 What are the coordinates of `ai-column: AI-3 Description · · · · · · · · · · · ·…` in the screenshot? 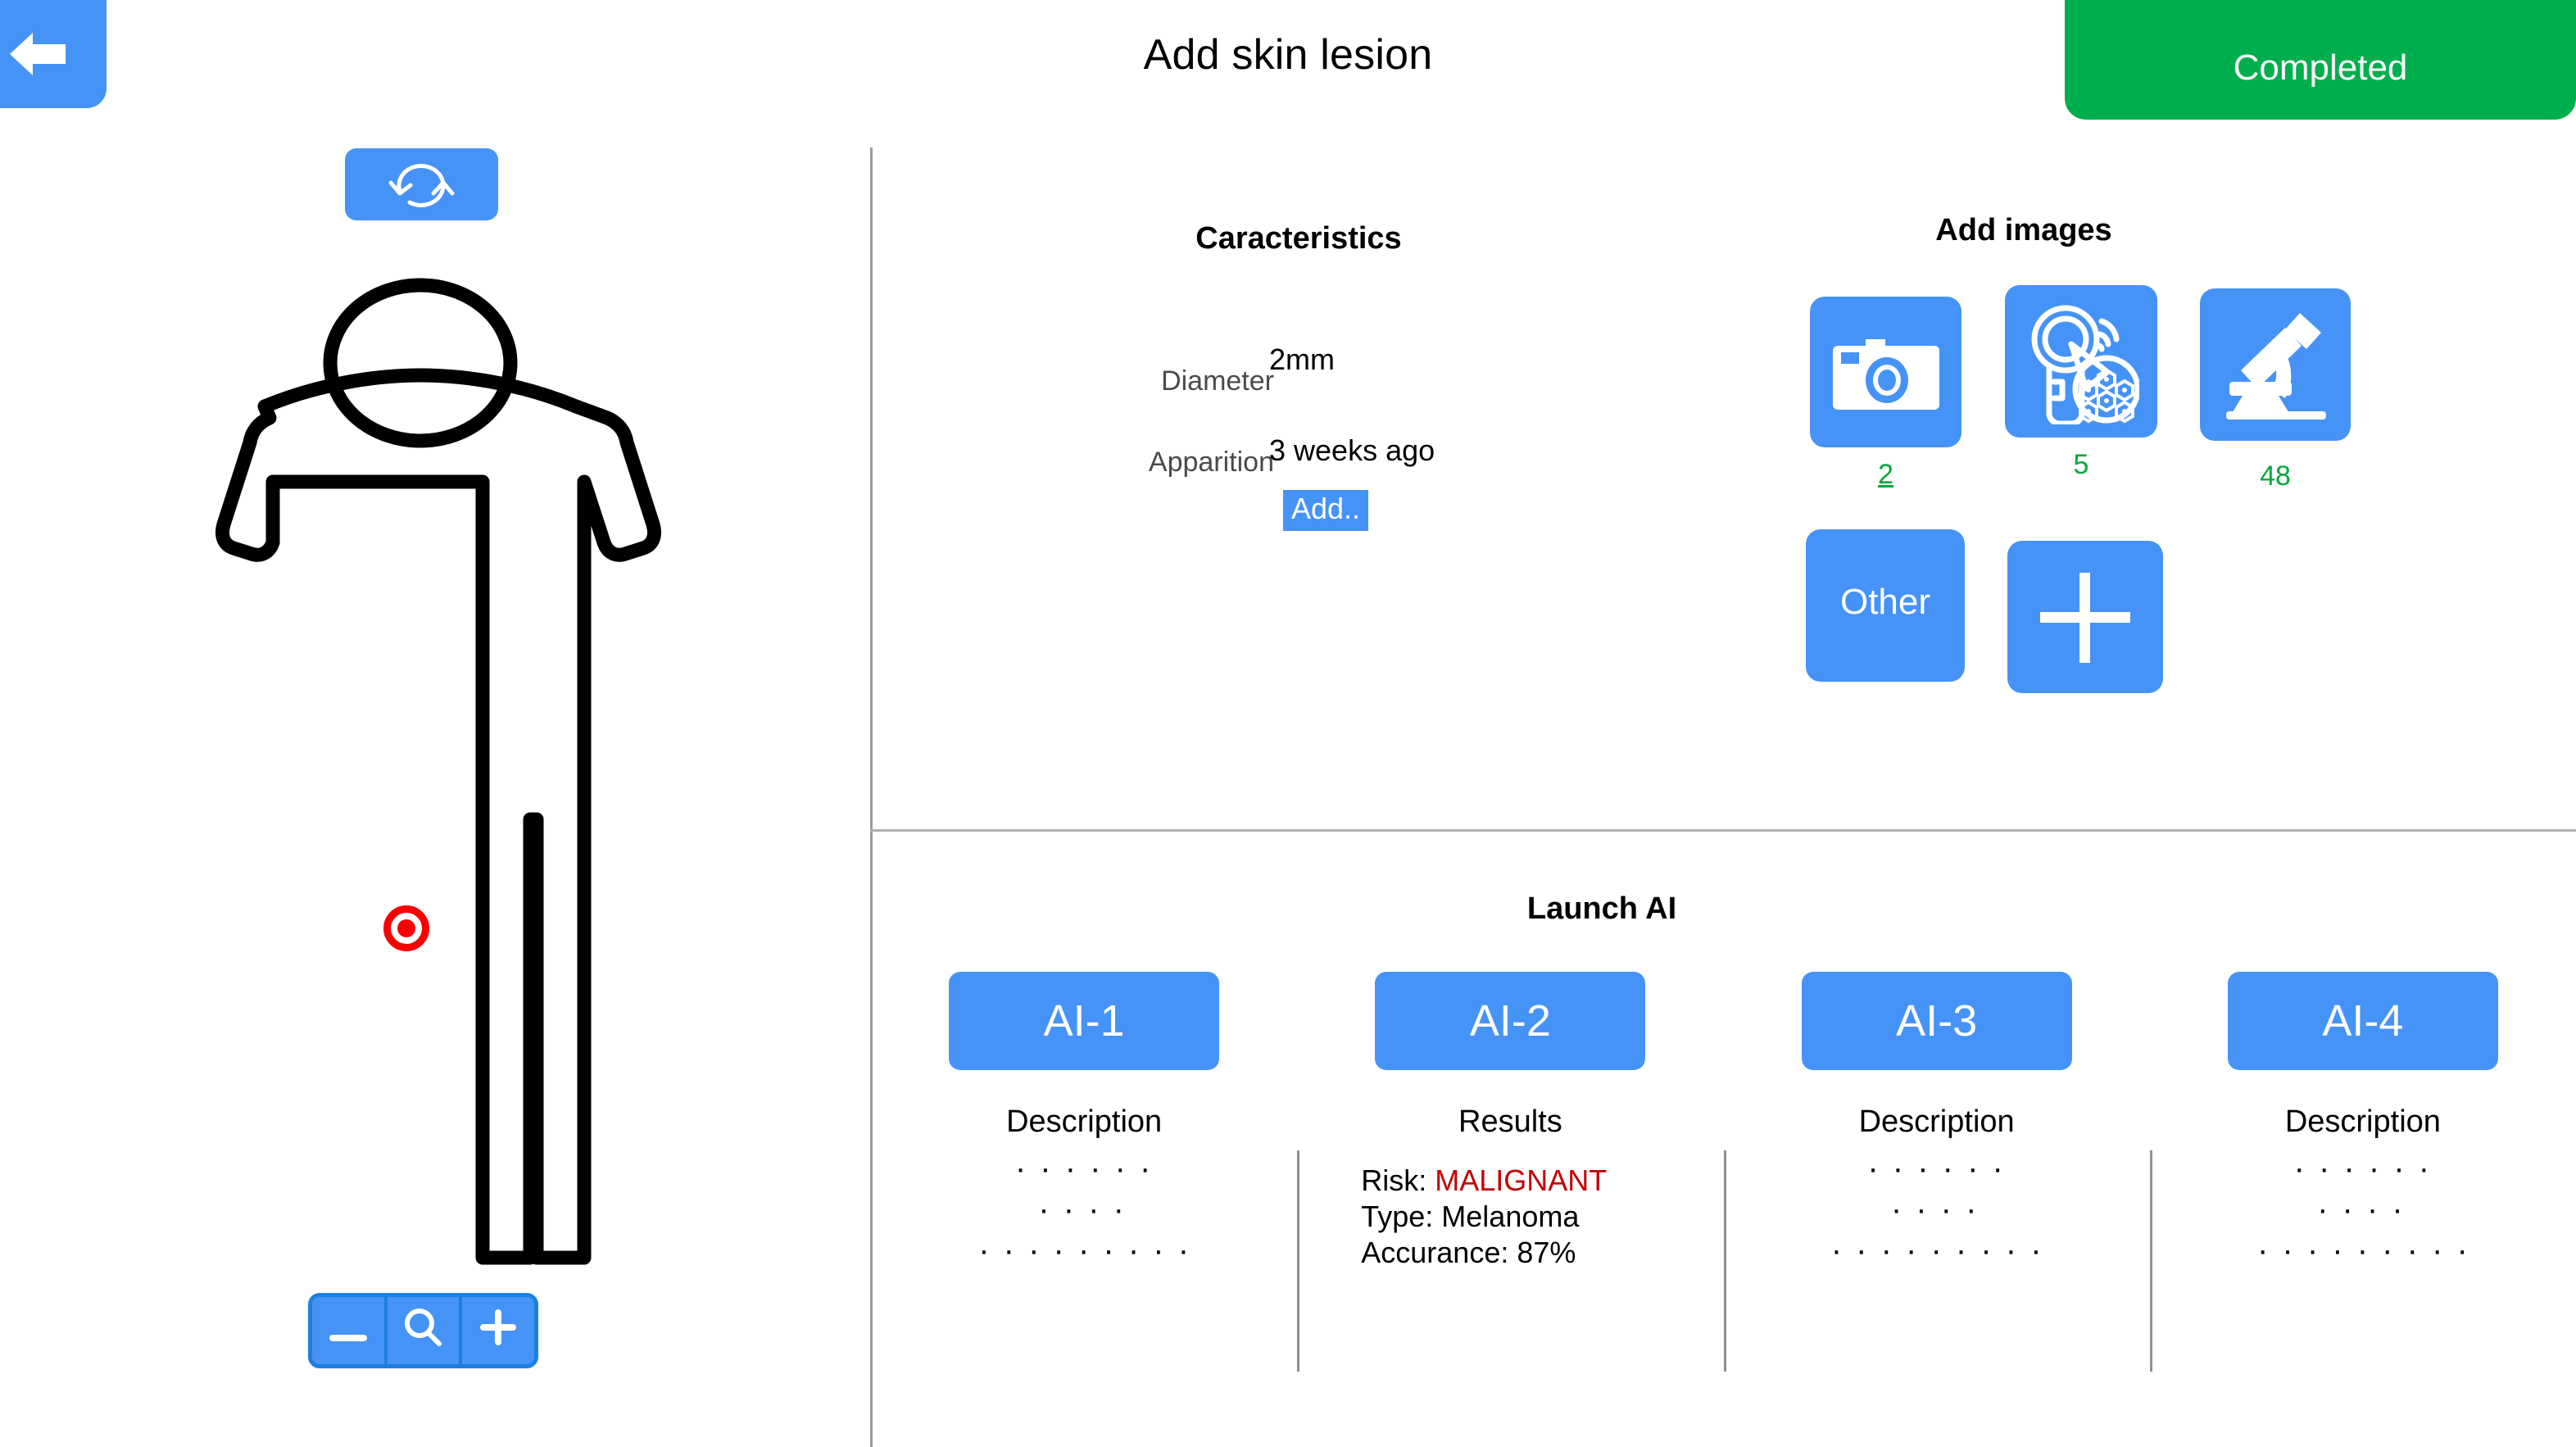 It's located at (1936, 1188).